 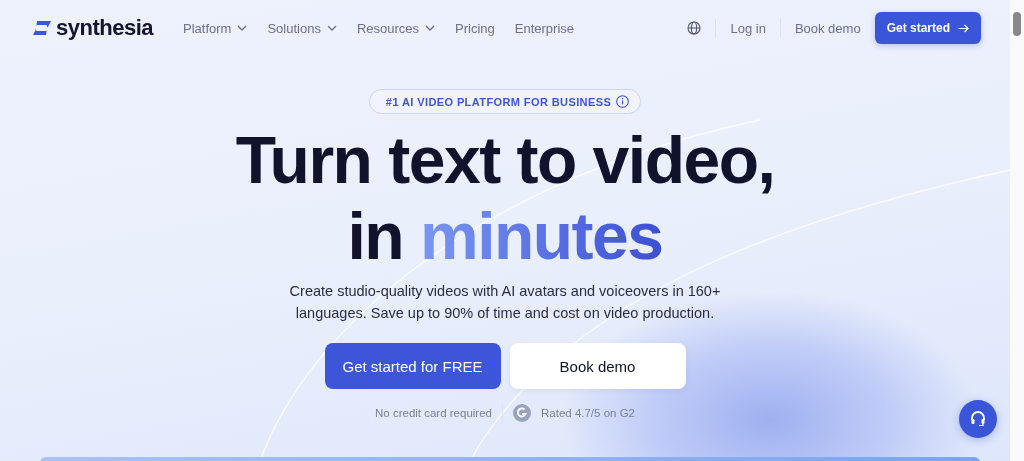 What do you see at coordinates (475, 28) in the screenshot?
I see `nav-link: Pricing` at bounding box center [475, 28].